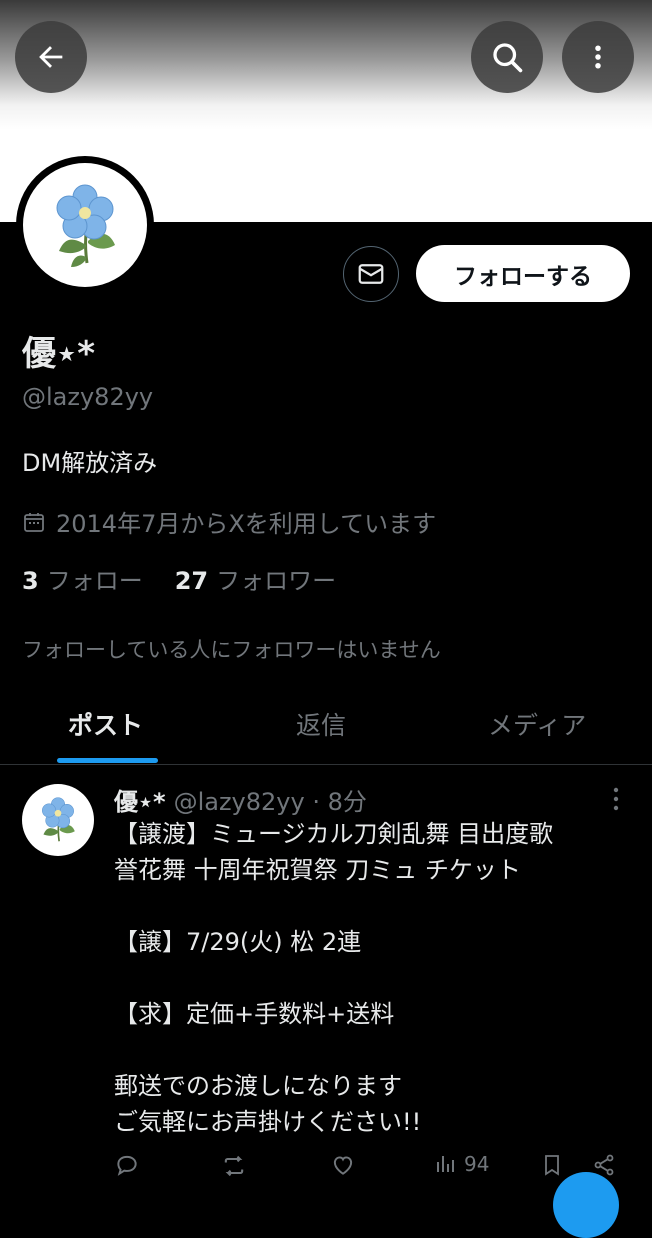  I want to click on followers-link: 27 フォロワー, so click(255, 578).